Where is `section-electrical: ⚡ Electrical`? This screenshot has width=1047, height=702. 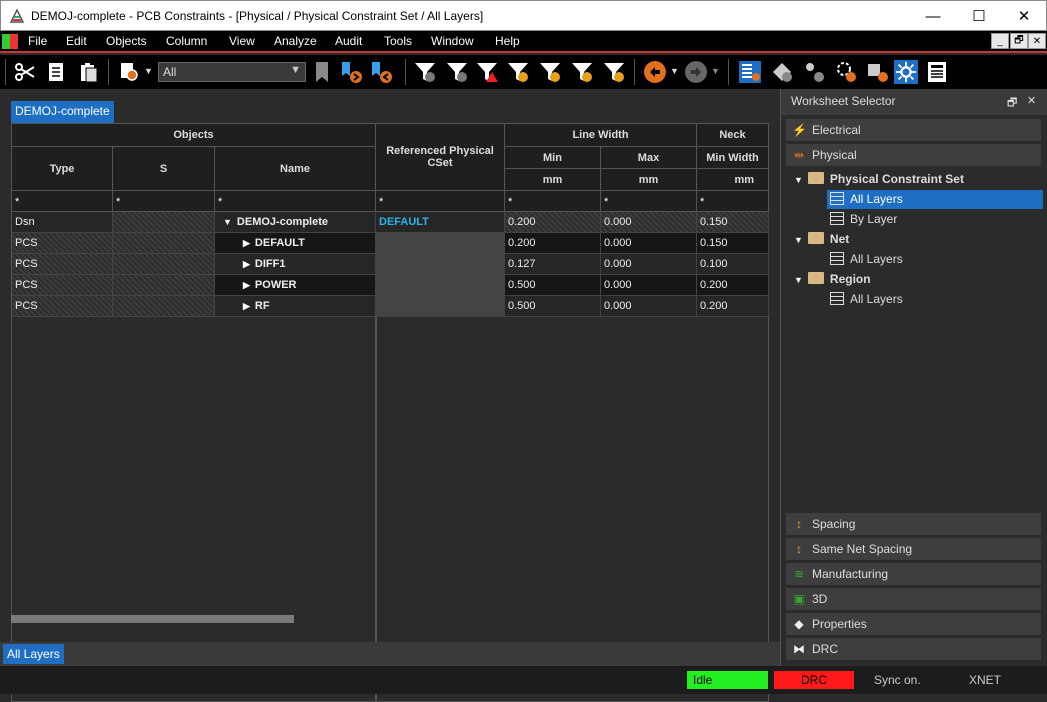 section-electrical: ⚡ Electrical is located at coordinates (913, 130).